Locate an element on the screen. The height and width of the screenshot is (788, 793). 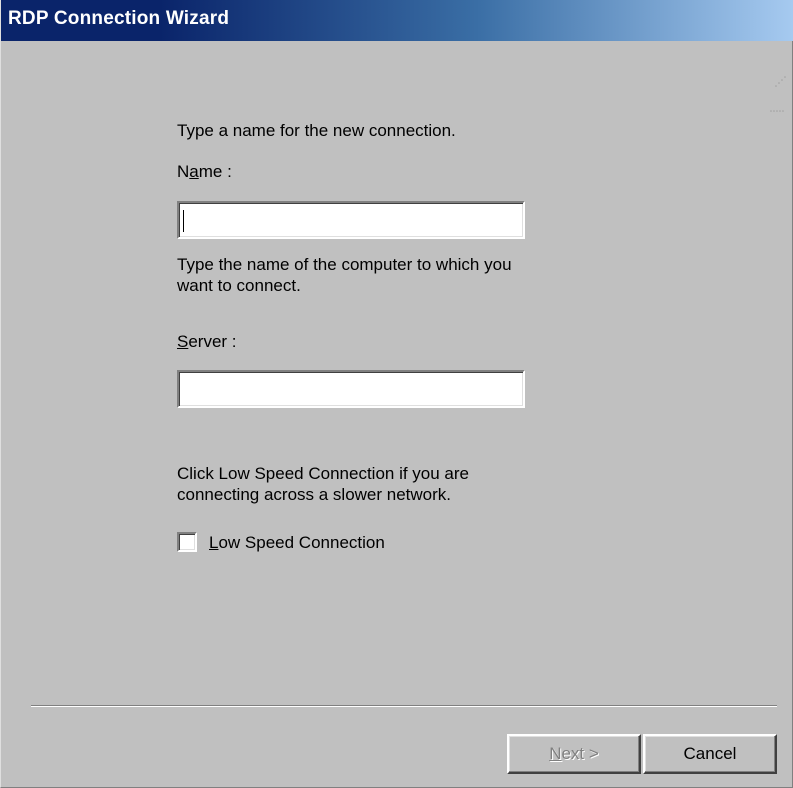
next-button: Next > is located at coordinates (574, 754).